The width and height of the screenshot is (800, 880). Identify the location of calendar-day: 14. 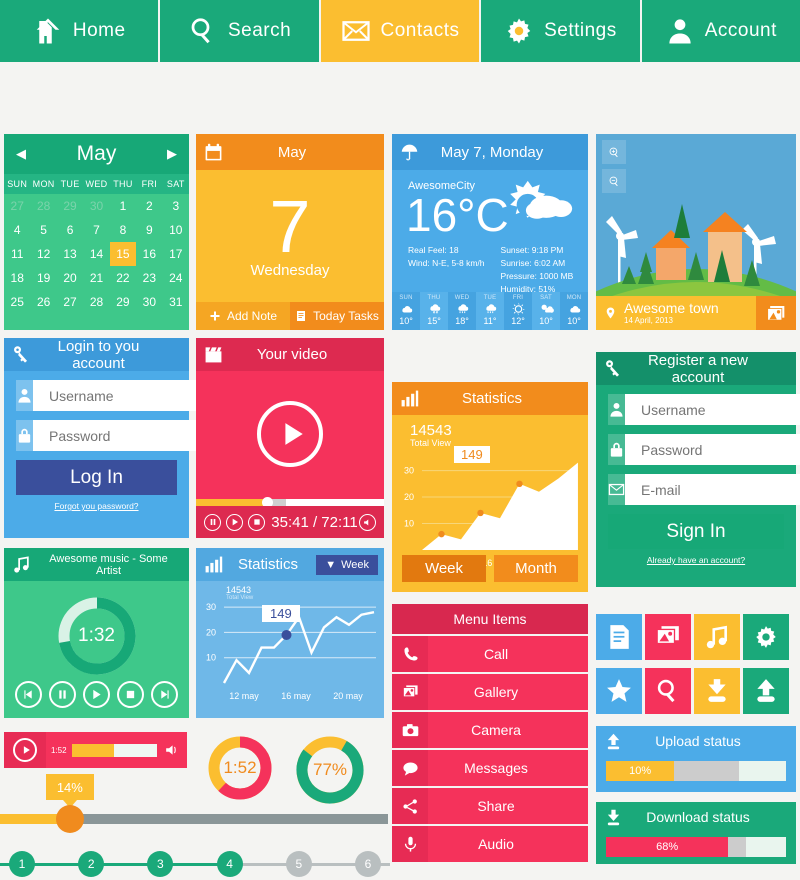
(96, 254).